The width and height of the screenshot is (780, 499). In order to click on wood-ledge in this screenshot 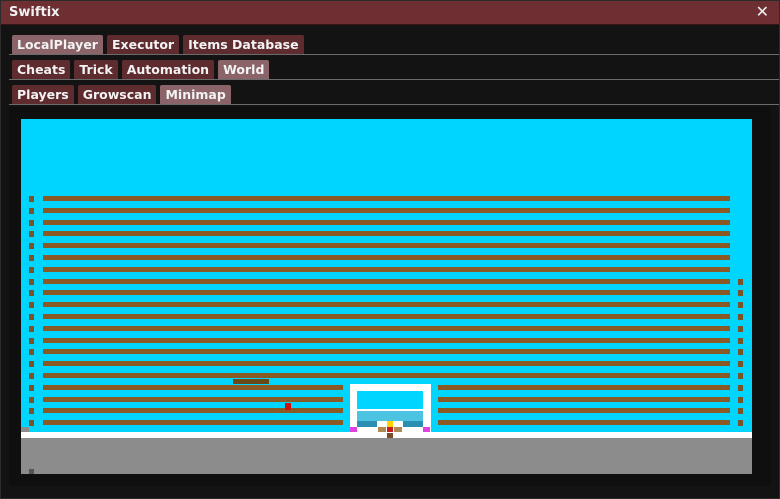, I will do `click(251, 381)`.